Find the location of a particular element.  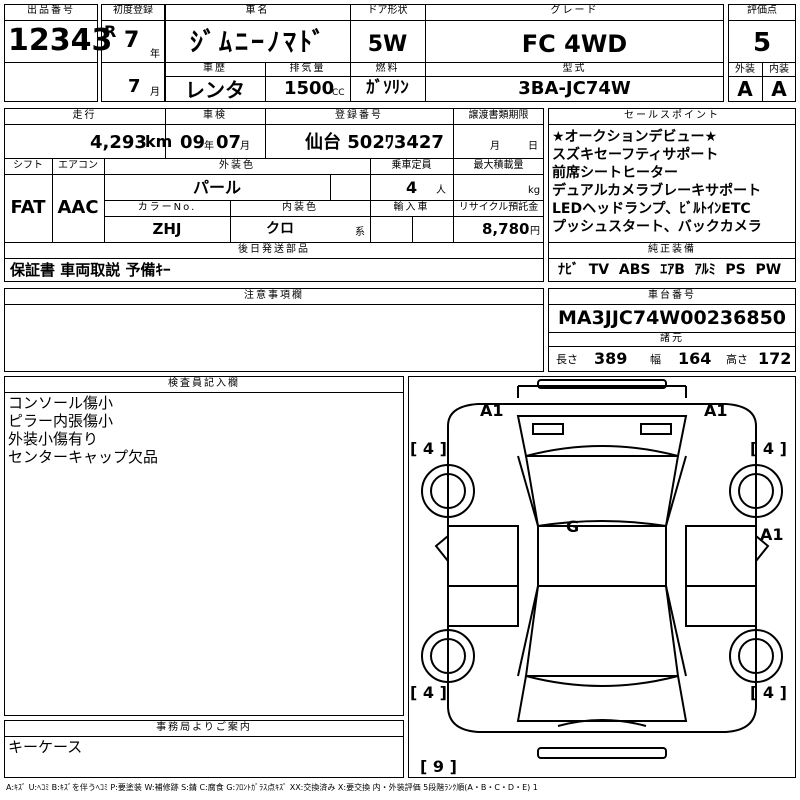

capacity-label: 乗車定員 is located at coordinates (411, 165).